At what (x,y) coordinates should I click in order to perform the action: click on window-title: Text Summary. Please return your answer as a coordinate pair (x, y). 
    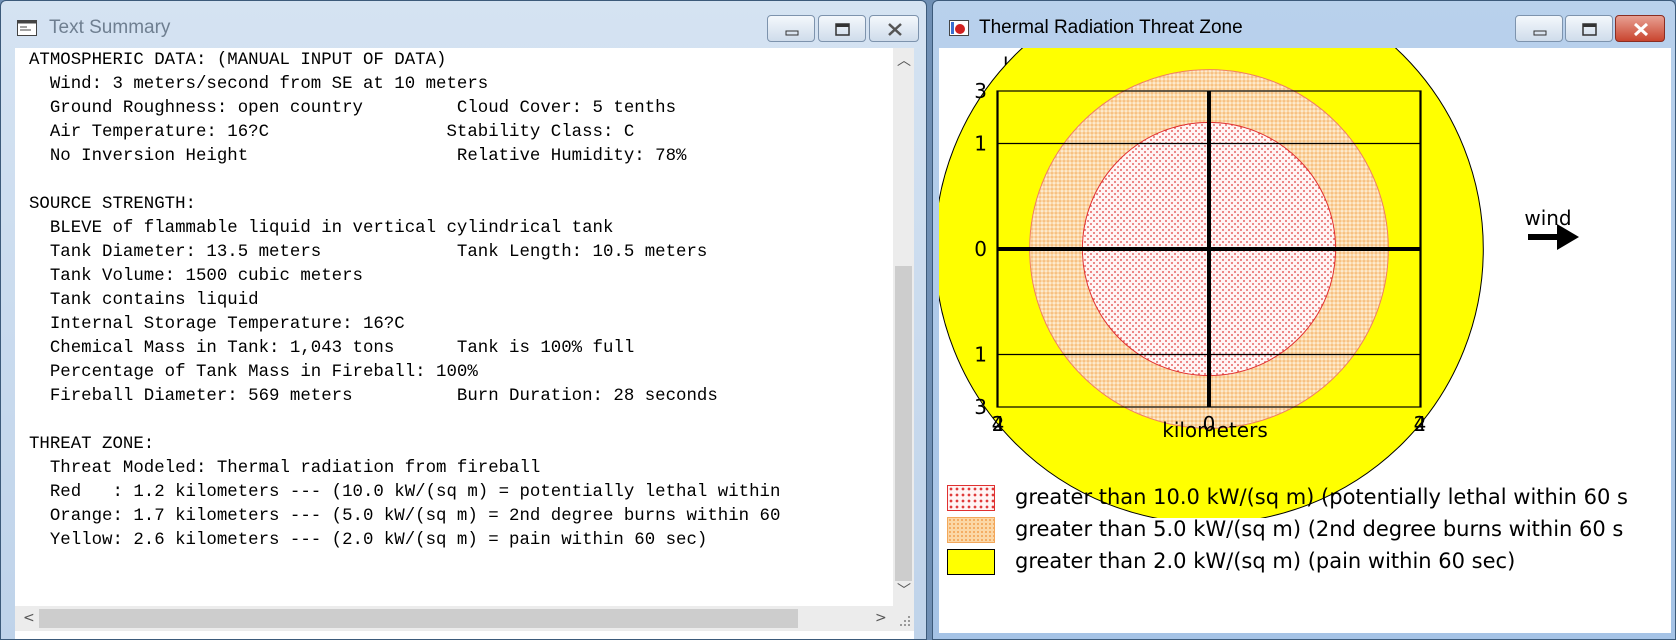
    Looking at the image, I should click on (110, 27).